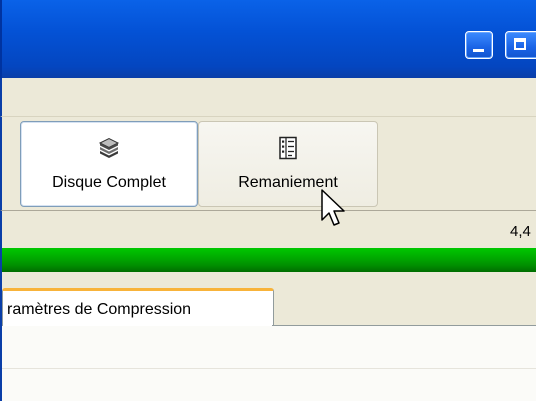 Image resolution: width=536 pixels, height=401 pixels. Describe the element at coordinates (269, 368) in the screenshot. I see `content-divider` at that location.